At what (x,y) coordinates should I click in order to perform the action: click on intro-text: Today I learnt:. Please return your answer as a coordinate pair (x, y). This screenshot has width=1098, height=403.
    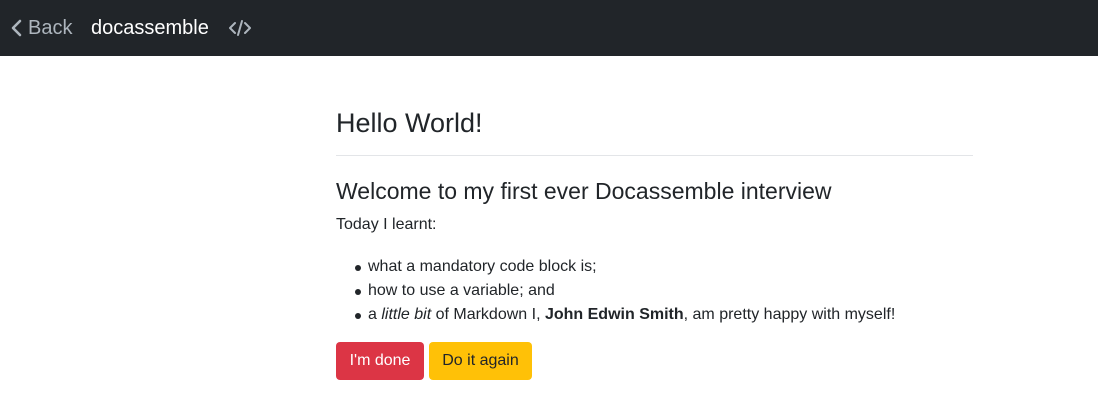
    Looking at the image, I should click on (386, 224).